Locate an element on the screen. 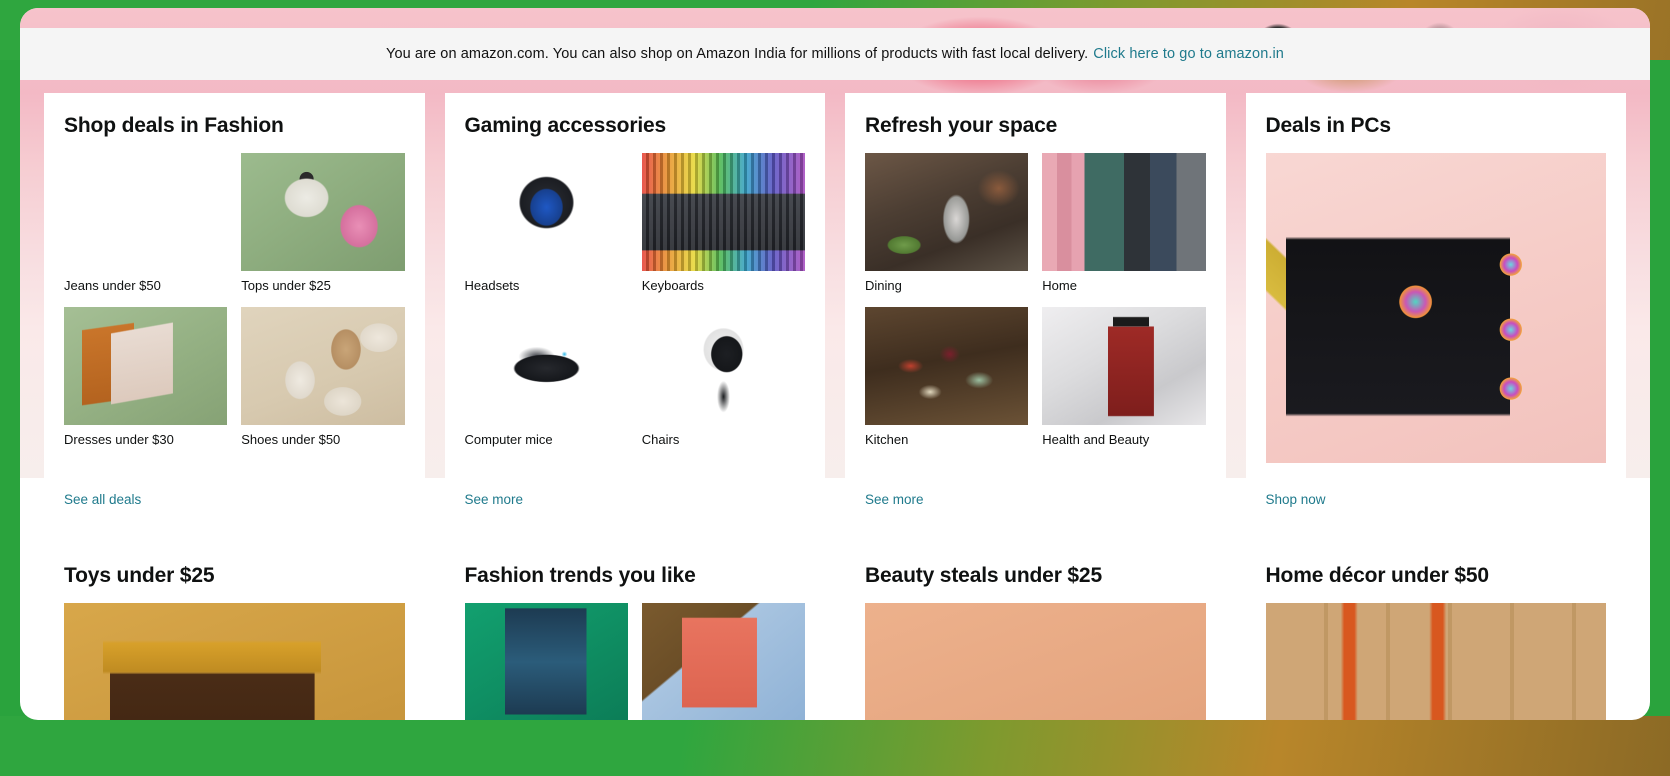 The width and height of the screenshot is (1670, 776). tile-chairs: Chairs is located at coordinates (723, 378).